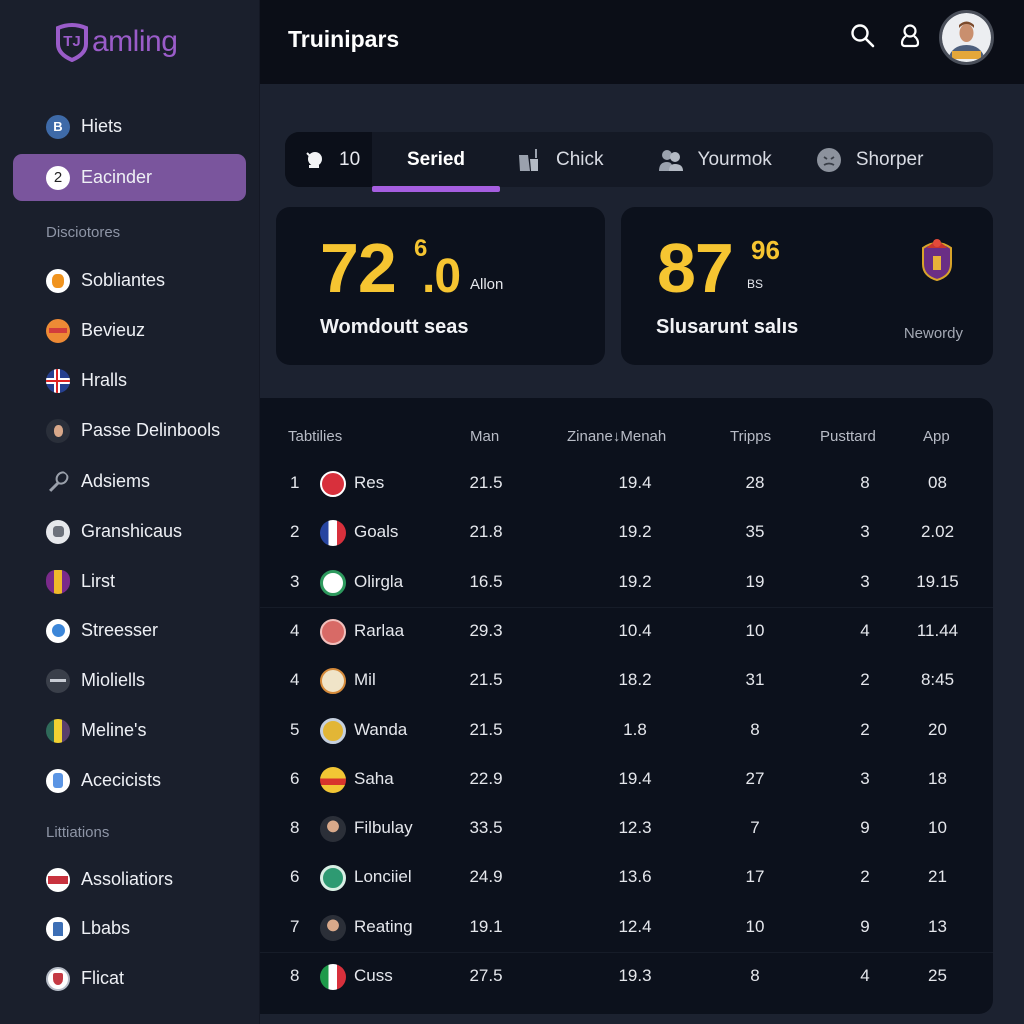  I want to click on sidebar-item-label: Mioliells, so click(113, 680).